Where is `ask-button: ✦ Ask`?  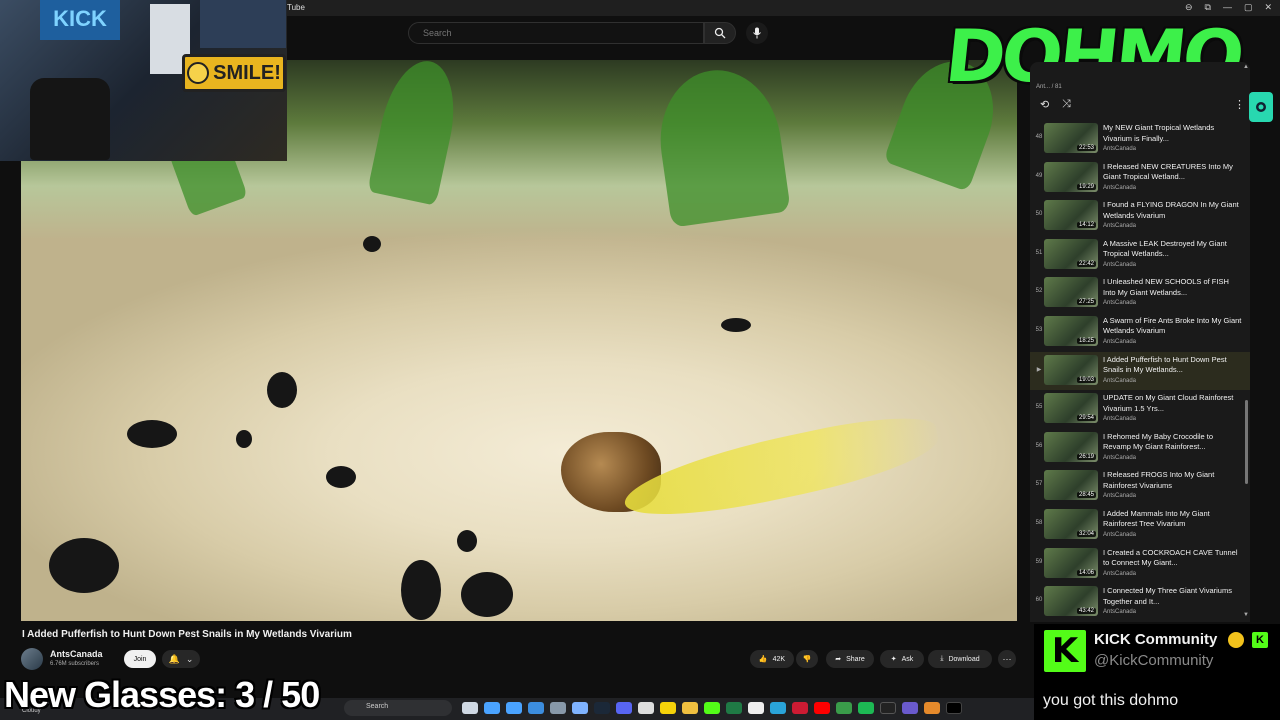 ask-button: ✦ Ask is located at coordinates (902, 659).